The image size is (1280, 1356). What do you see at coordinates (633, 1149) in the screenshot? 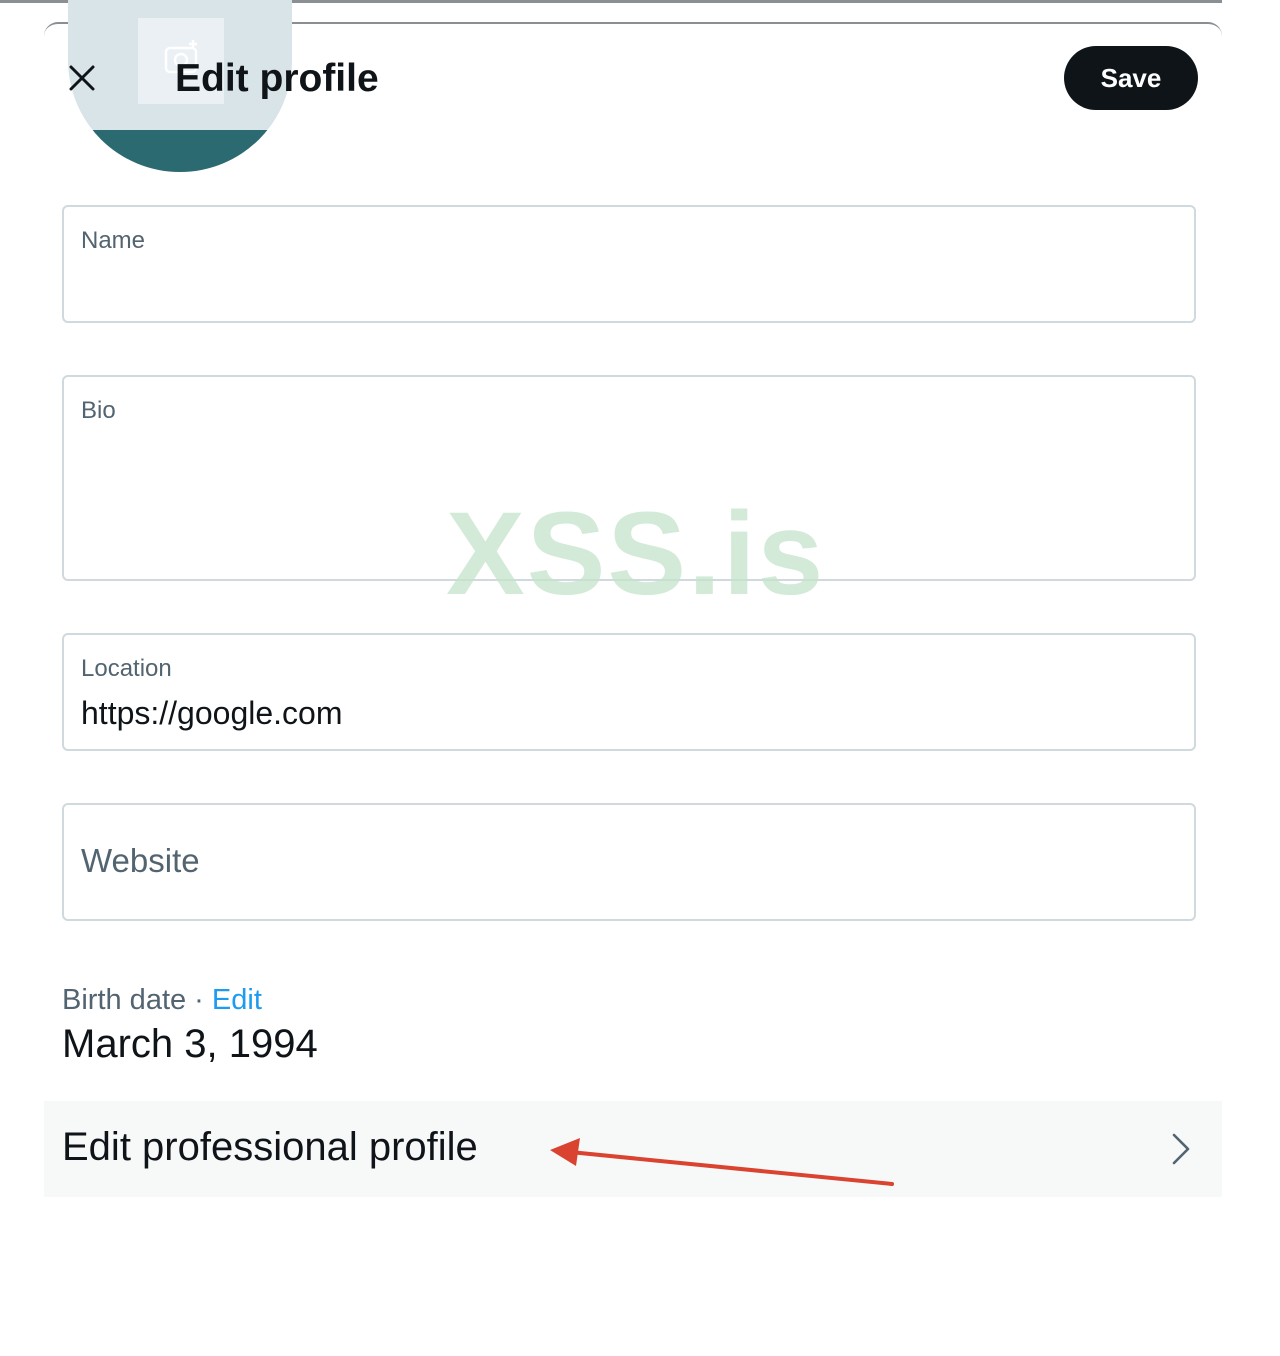
I see `edit-professional-profile-row: Edit professional profile` at bounding box center [633, 1149].